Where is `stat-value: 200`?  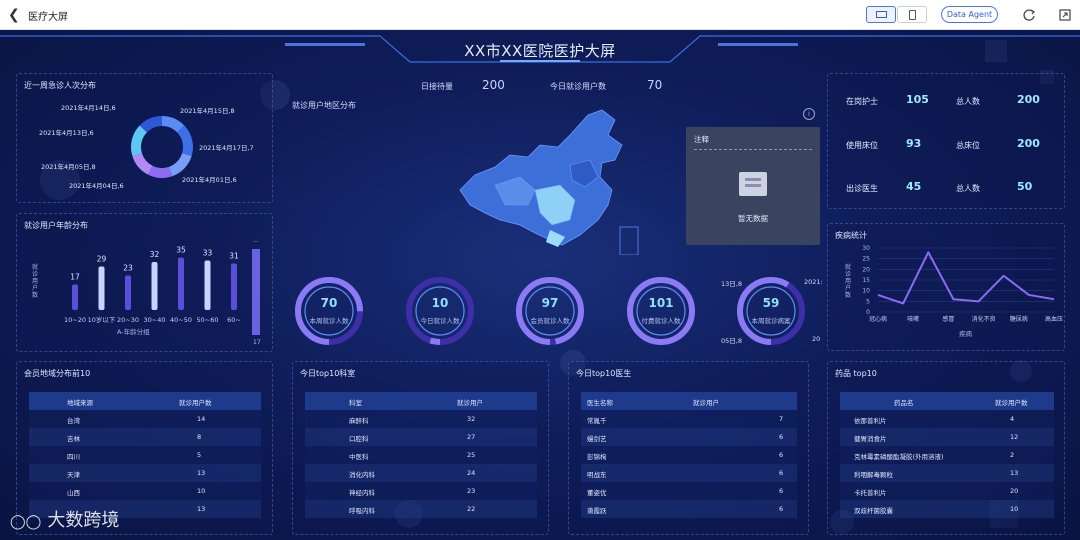
stat-value: 200 is located at coordinates (1028, 99).